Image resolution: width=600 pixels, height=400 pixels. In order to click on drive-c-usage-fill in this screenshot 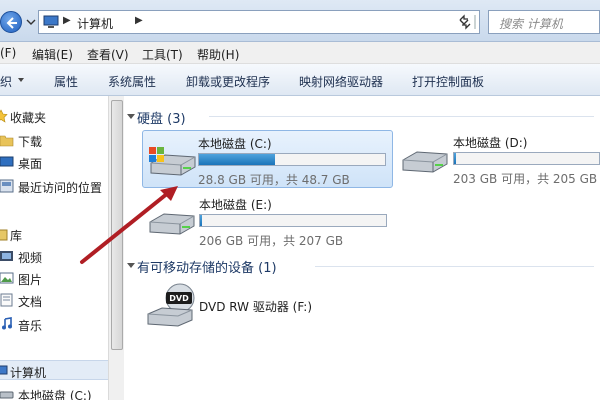, I will do `click(237, 159)`.